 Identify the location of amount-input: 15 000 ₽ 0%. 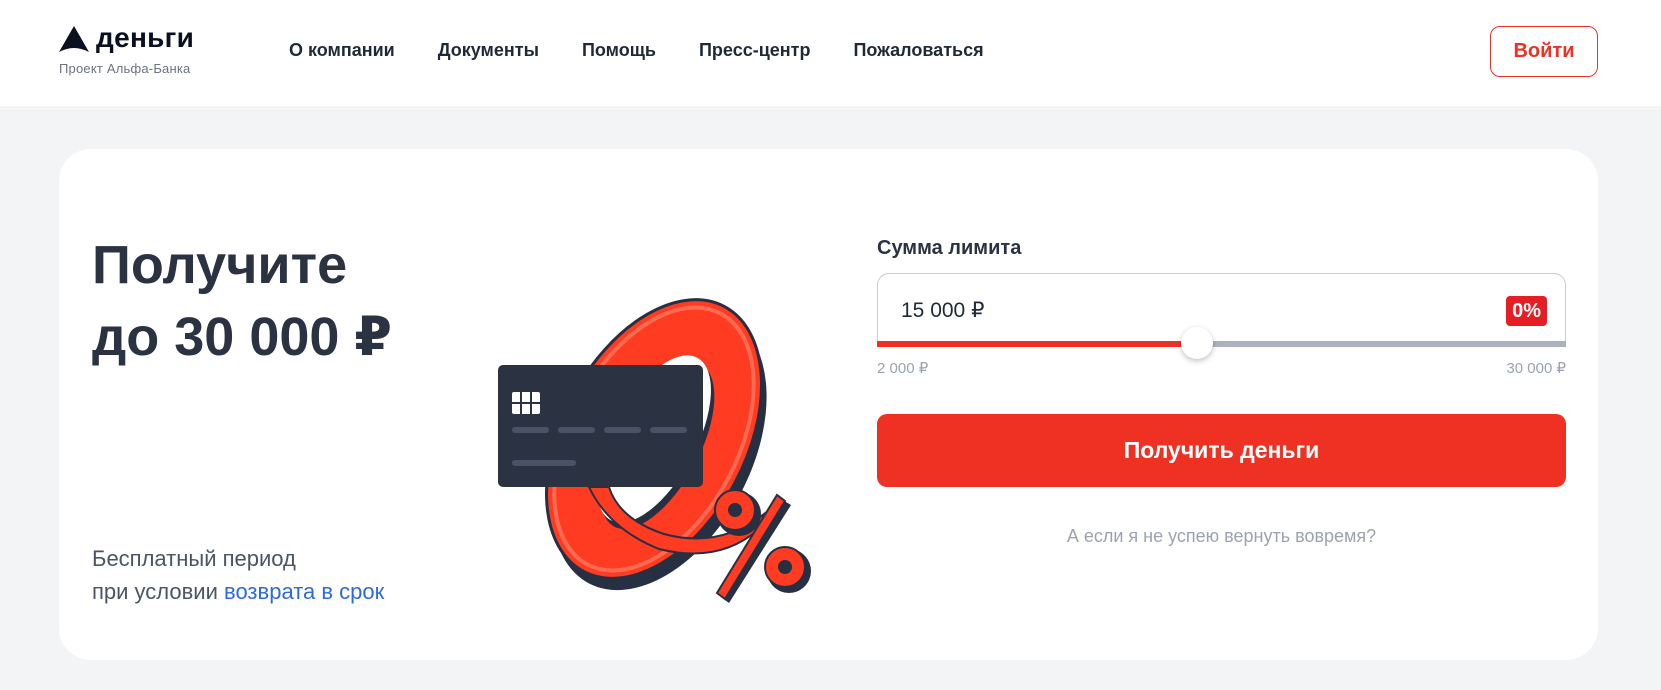
(1221, 309).